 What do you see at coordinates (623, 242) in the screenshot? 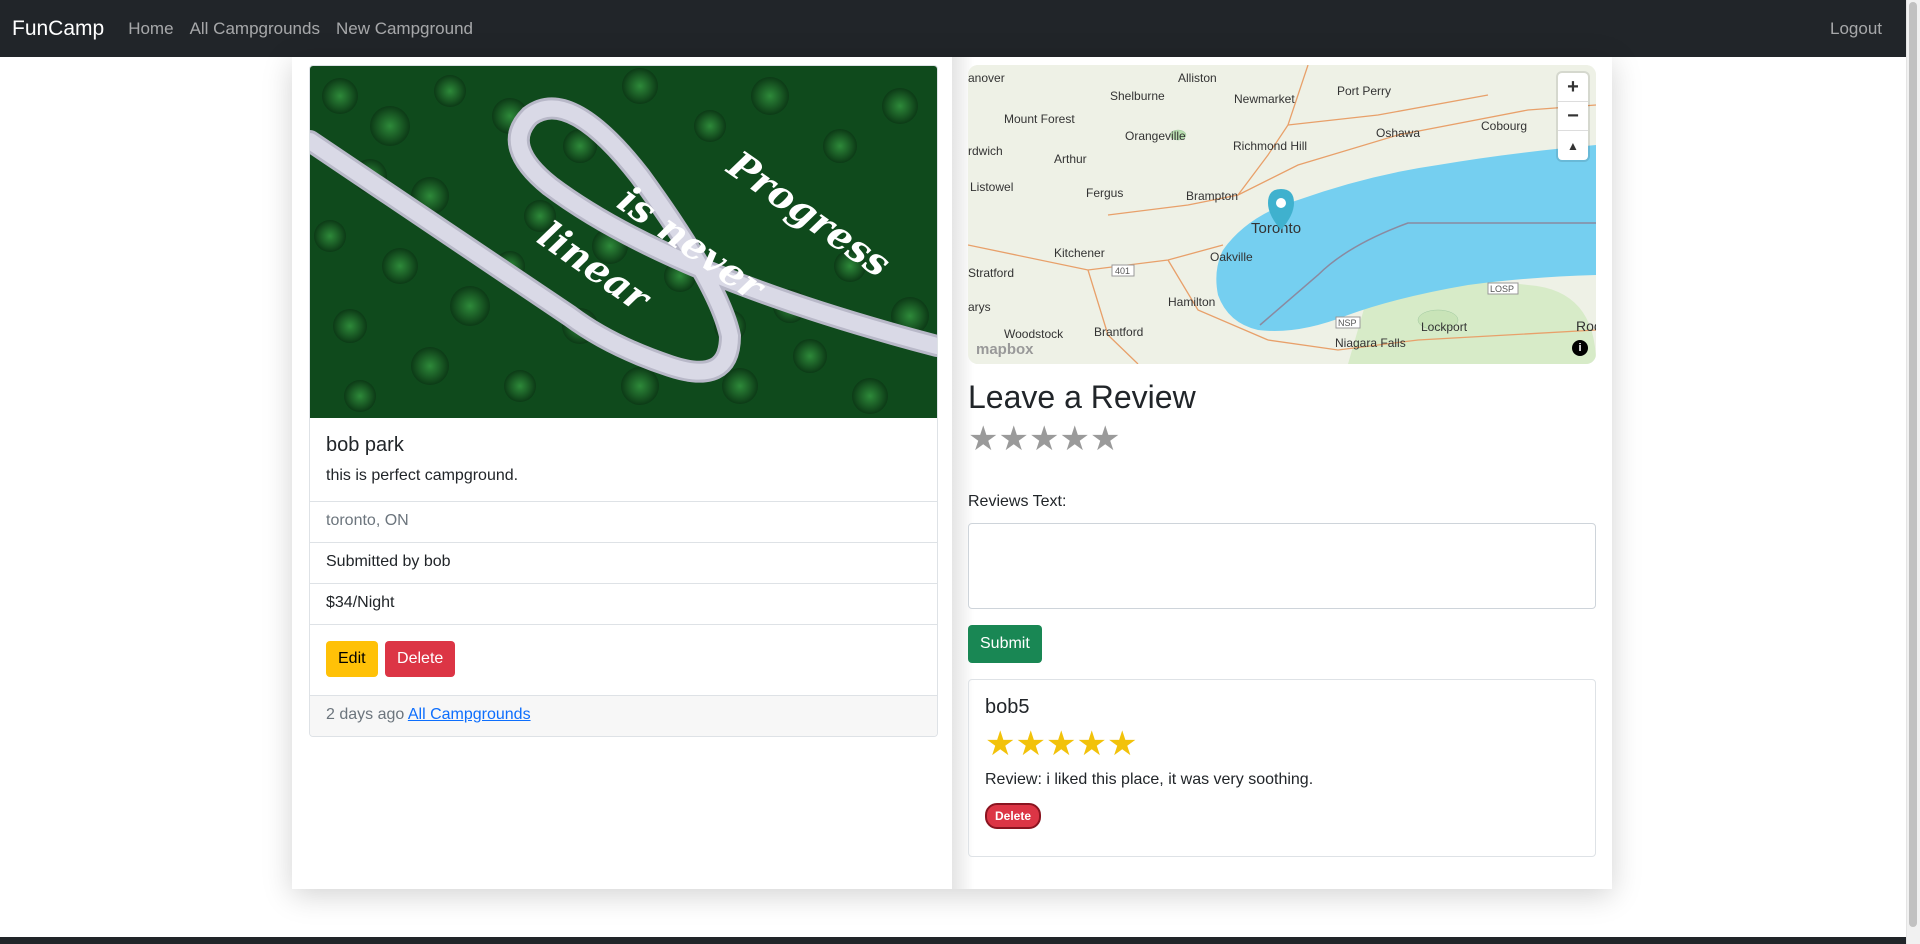
I see `campground-image: Progress is never linear` at bounding box center [623, 242].